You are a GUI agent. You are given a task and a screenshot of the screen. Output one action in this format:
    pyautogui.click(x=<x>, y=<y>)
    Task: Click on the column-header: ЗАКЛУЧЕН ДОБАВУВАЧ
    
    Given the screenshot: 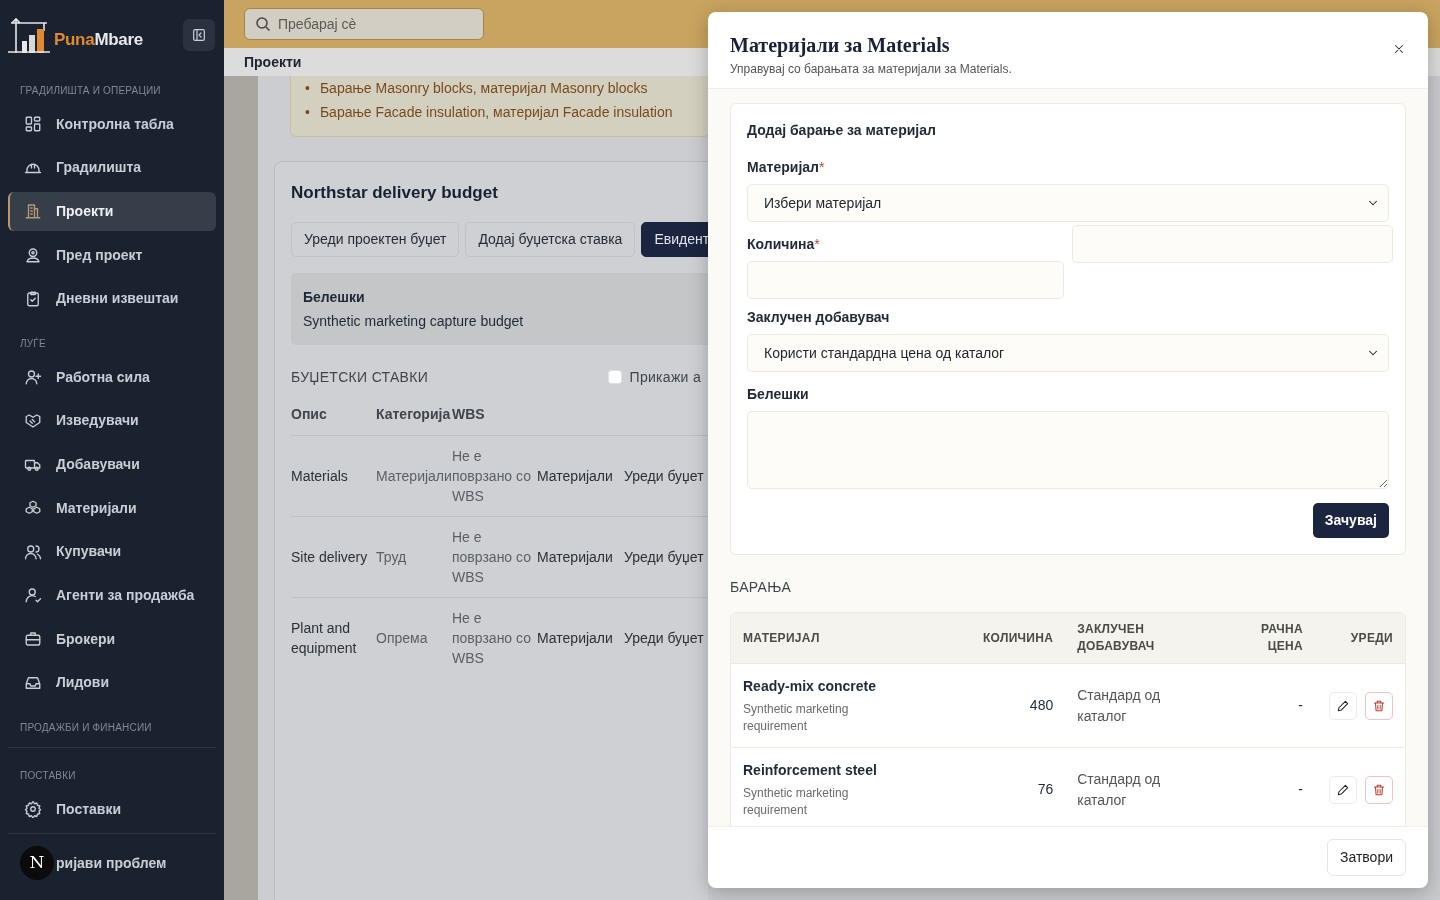 What is the action you would take?
    pyautogui.click(x=1116, y=638)
    